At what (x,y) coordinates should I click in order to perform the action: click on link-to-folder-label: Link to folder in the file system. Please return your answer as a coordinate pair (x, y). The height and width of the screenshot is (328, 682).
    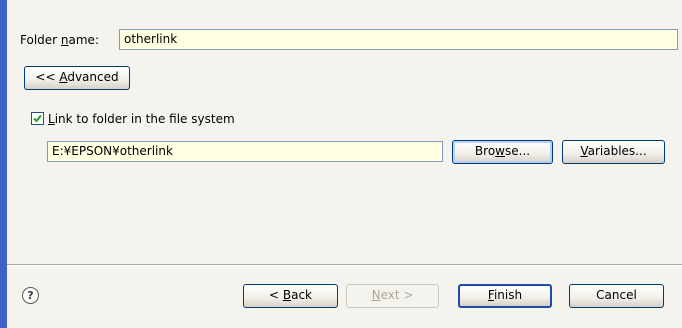
    Looking at the image, I should click on (141, 119).